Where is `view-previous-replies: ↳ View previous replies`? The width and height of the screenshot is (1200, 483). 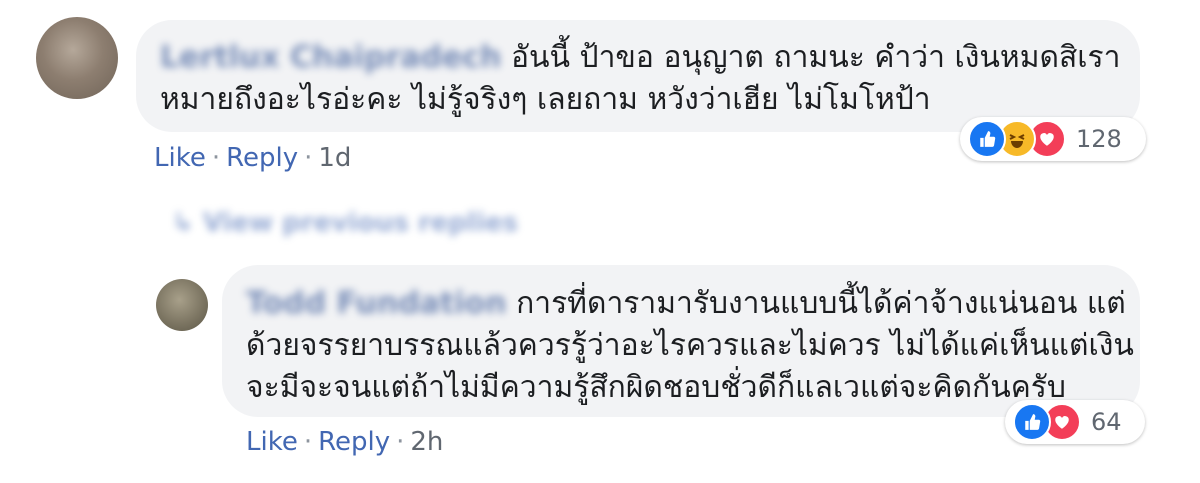
view-previous-replies: ↳ View previous replies is located at coordinates (345, 223).